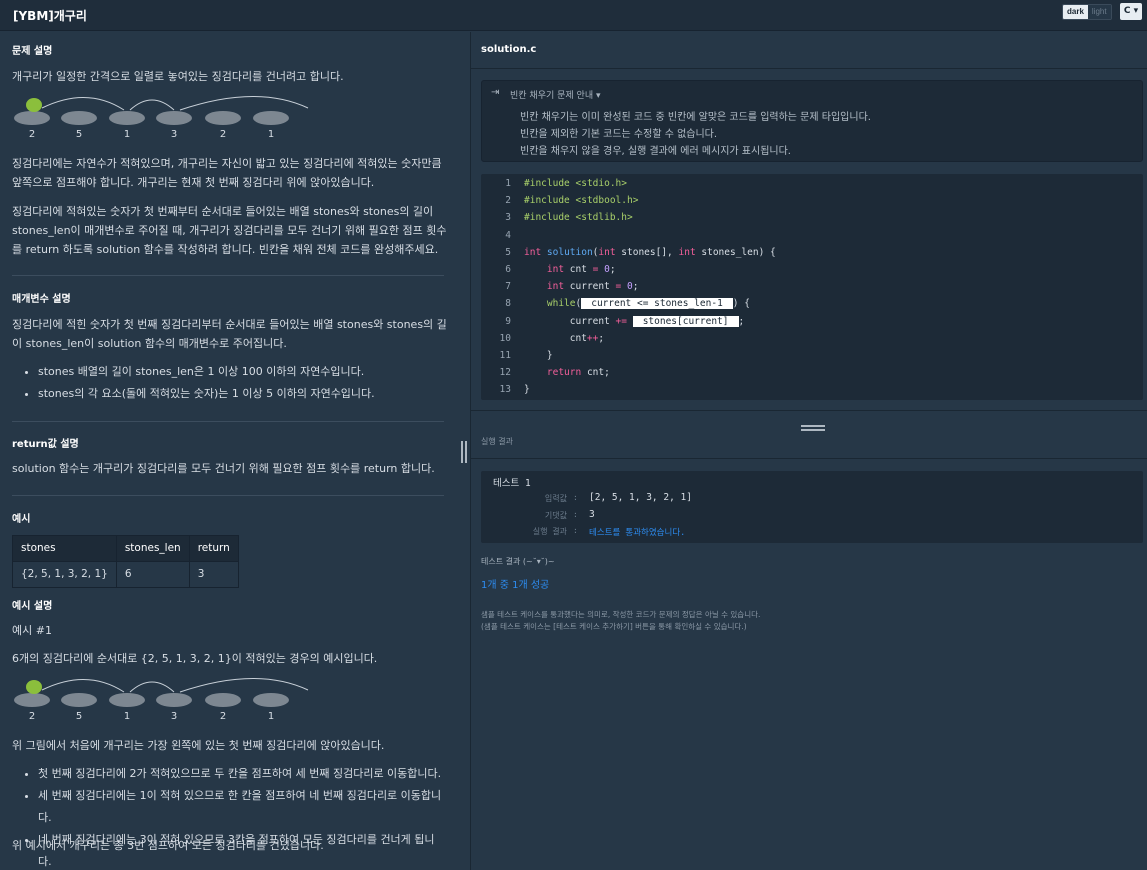 This screenshot has height=870, width=1147. What do you see at coordinates (657, 303) in the screenshot?
I see `blank-input-1: current <= stones_len-1` at bounding box center [657, 303].